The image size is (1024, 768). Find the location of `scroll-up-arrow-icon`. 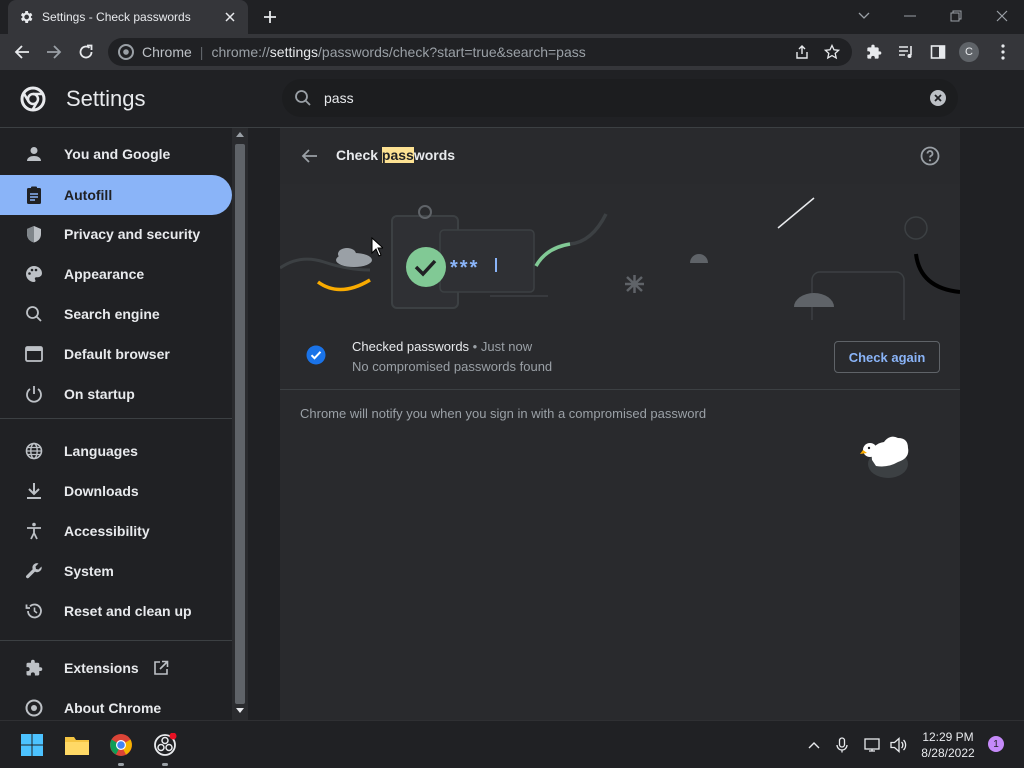

scroll-up-arrow-icon is located at coordinates (240, 134).